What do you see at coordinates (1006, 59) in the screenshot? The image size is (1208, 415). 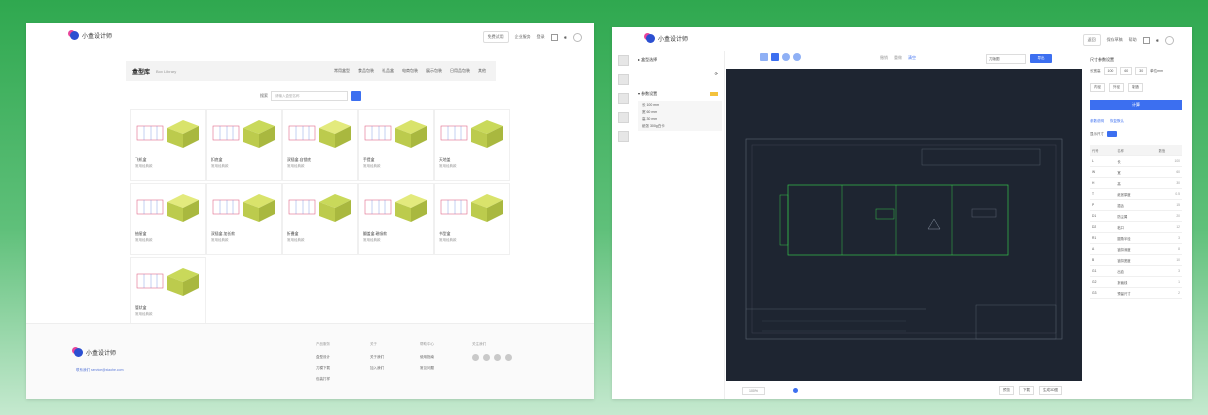 I see `view-select: 刀版图` at bounding box center [1006, 59].